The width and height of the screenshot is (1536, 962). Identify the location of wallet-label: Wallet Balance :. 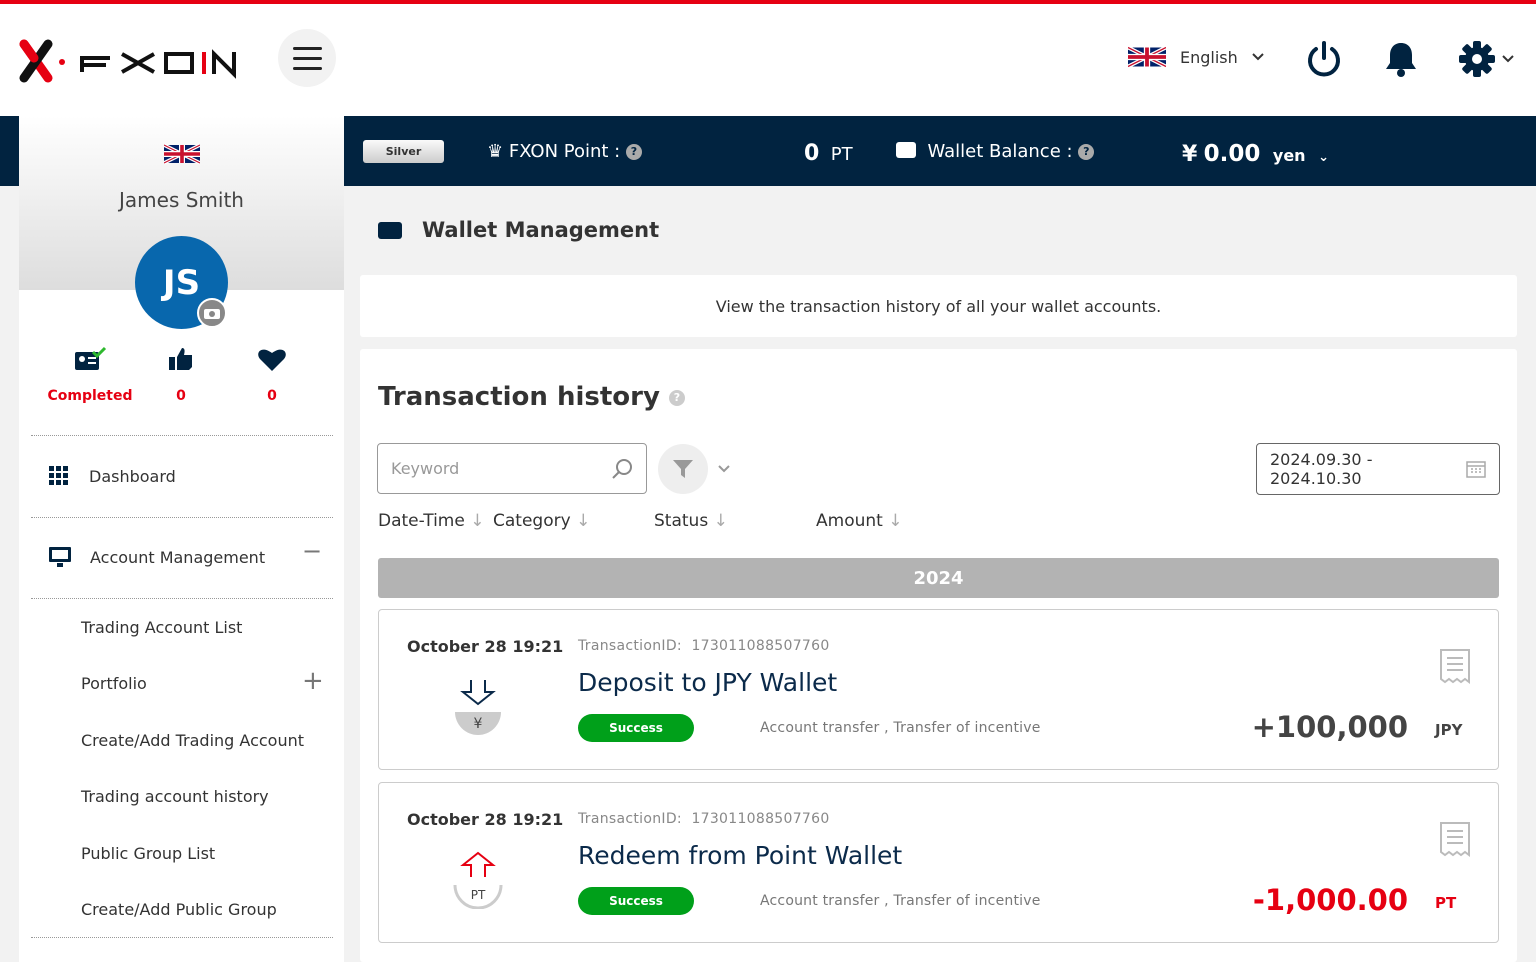
(1000, 151).